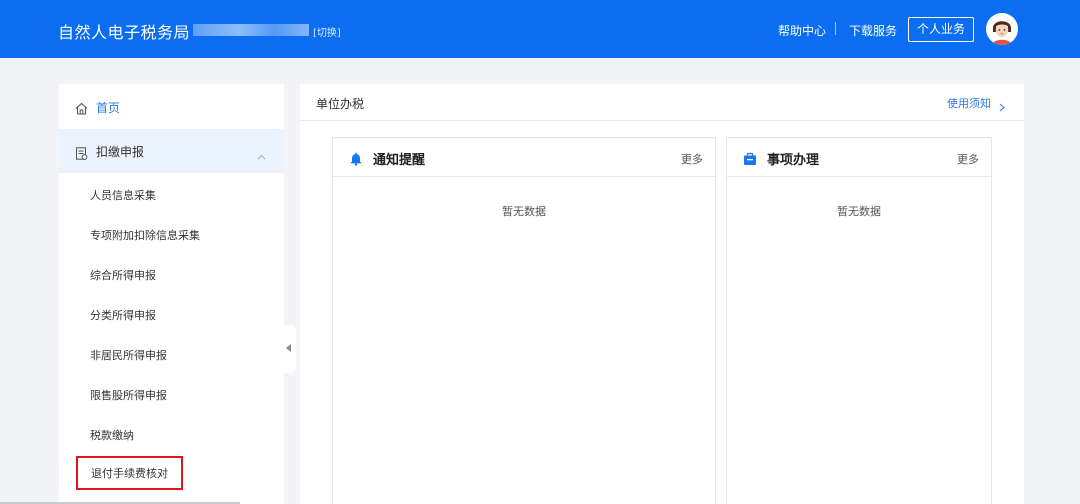  Describe the element at coordinates (859, 157) in the screenshot. I see `card-header: 事项办理 更多` at that location.